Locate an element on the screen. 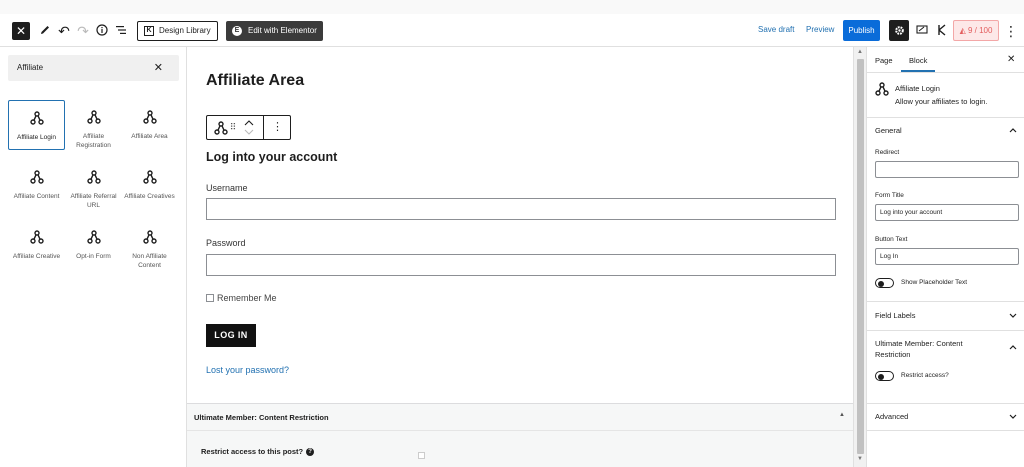 The image size is (1024, 467). um-section-title-line1: Ultimate Member: Content is located at coordinates (919, 343).